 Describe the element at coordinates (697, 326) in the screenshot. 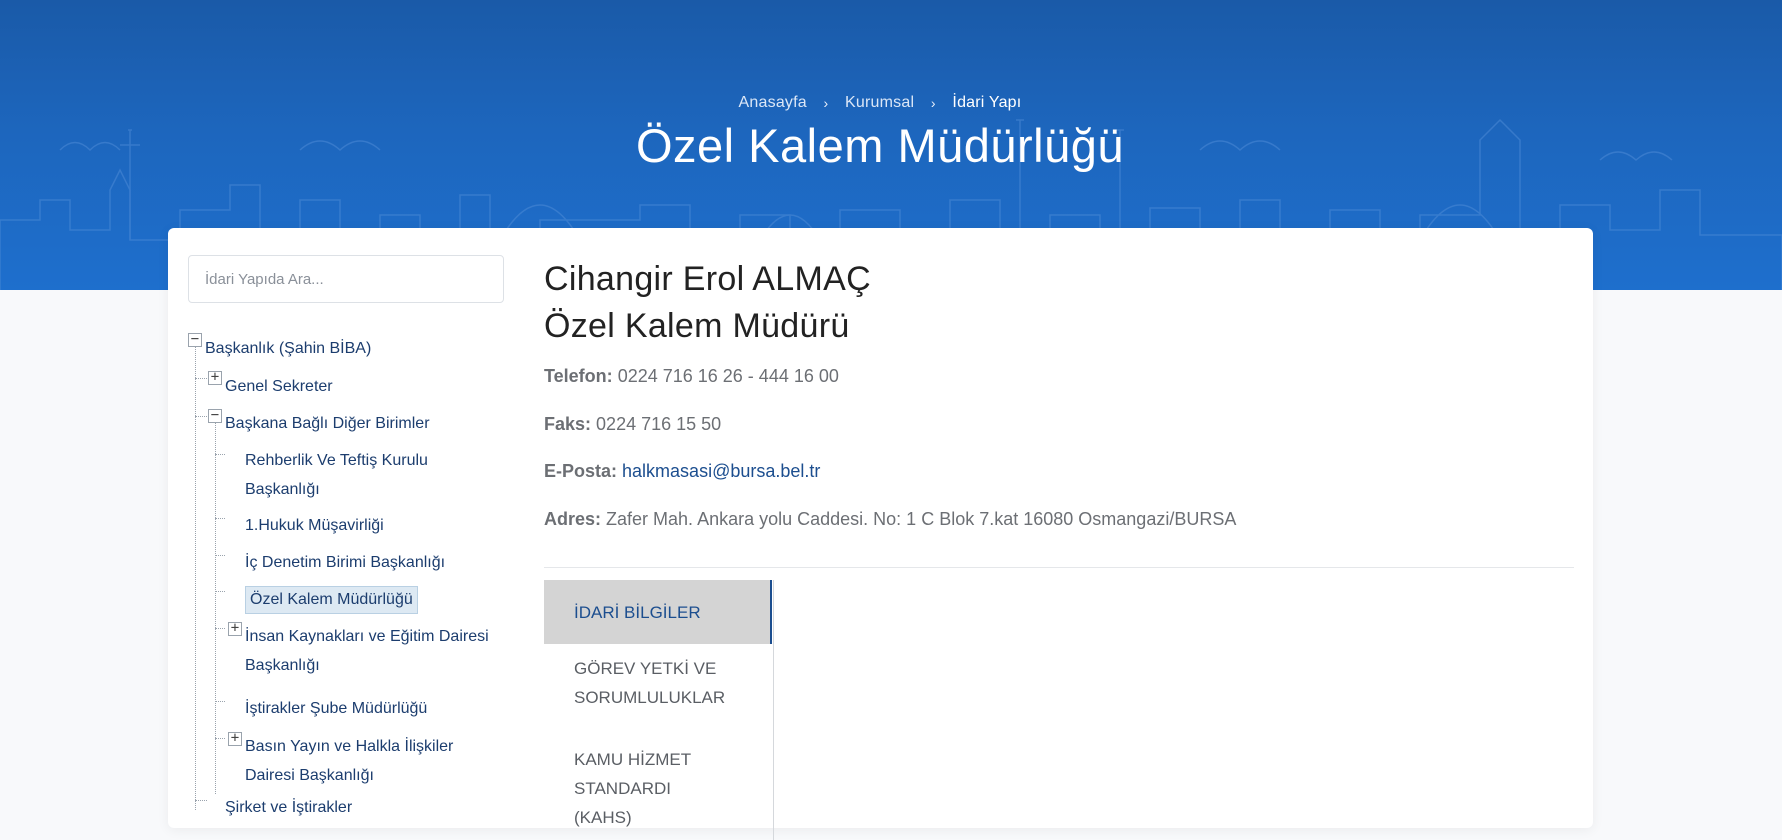

I see `person-role: Özel Kalem Müdürü` at that location.